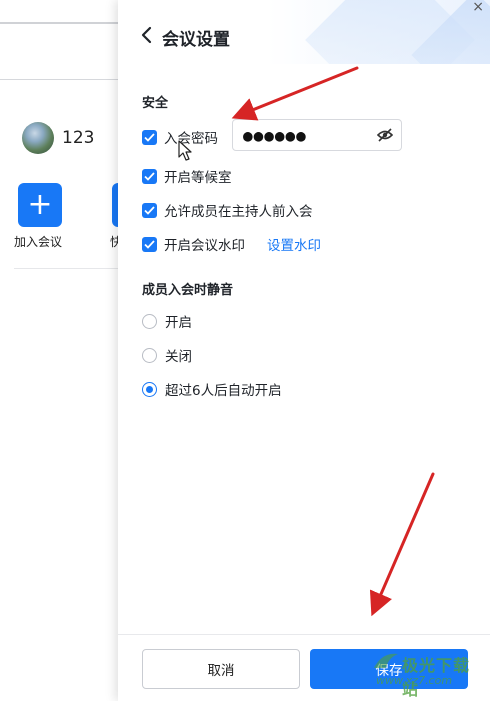 This screenshot has height=701, width=490. I want to click on mute-option-on: 开启, so click(167, 321).